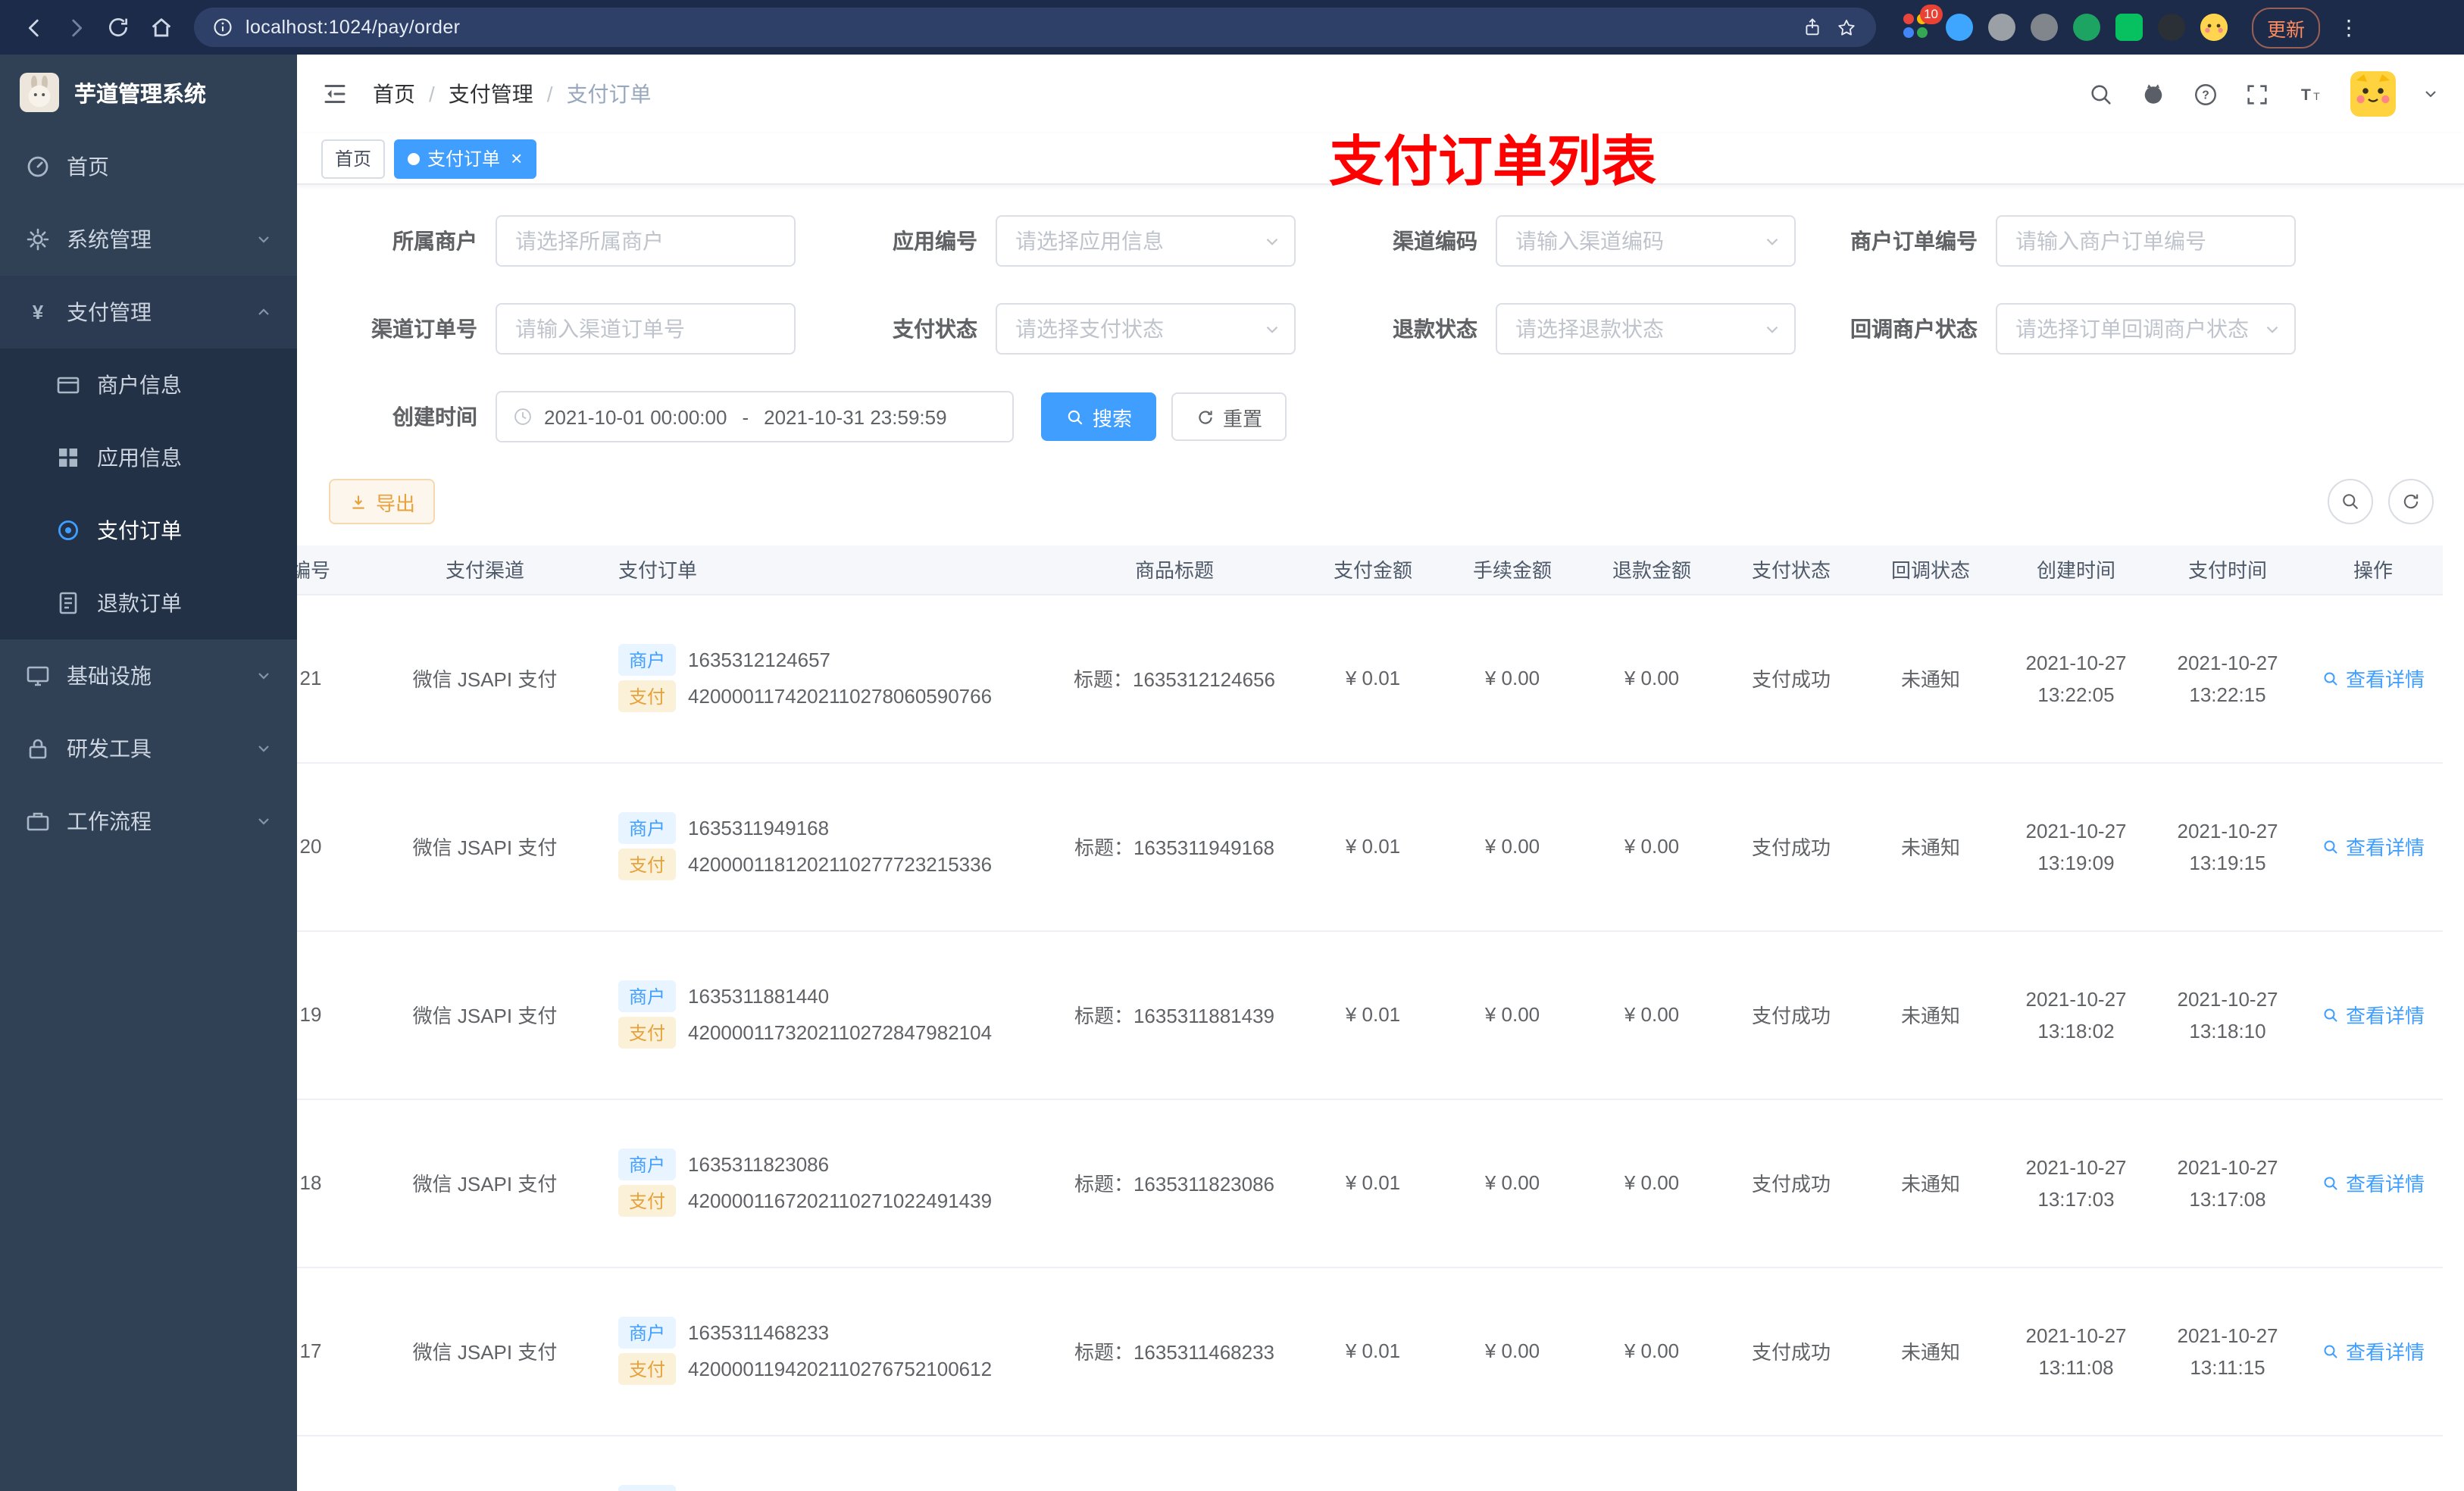 The height and width of the screenshot is (1491, 2464). What do you see at coordinates (1174, 1183) in the screenshot?
I see `product-title-cell: 标题：1635311823086` at bounding box center [1174, 1183].